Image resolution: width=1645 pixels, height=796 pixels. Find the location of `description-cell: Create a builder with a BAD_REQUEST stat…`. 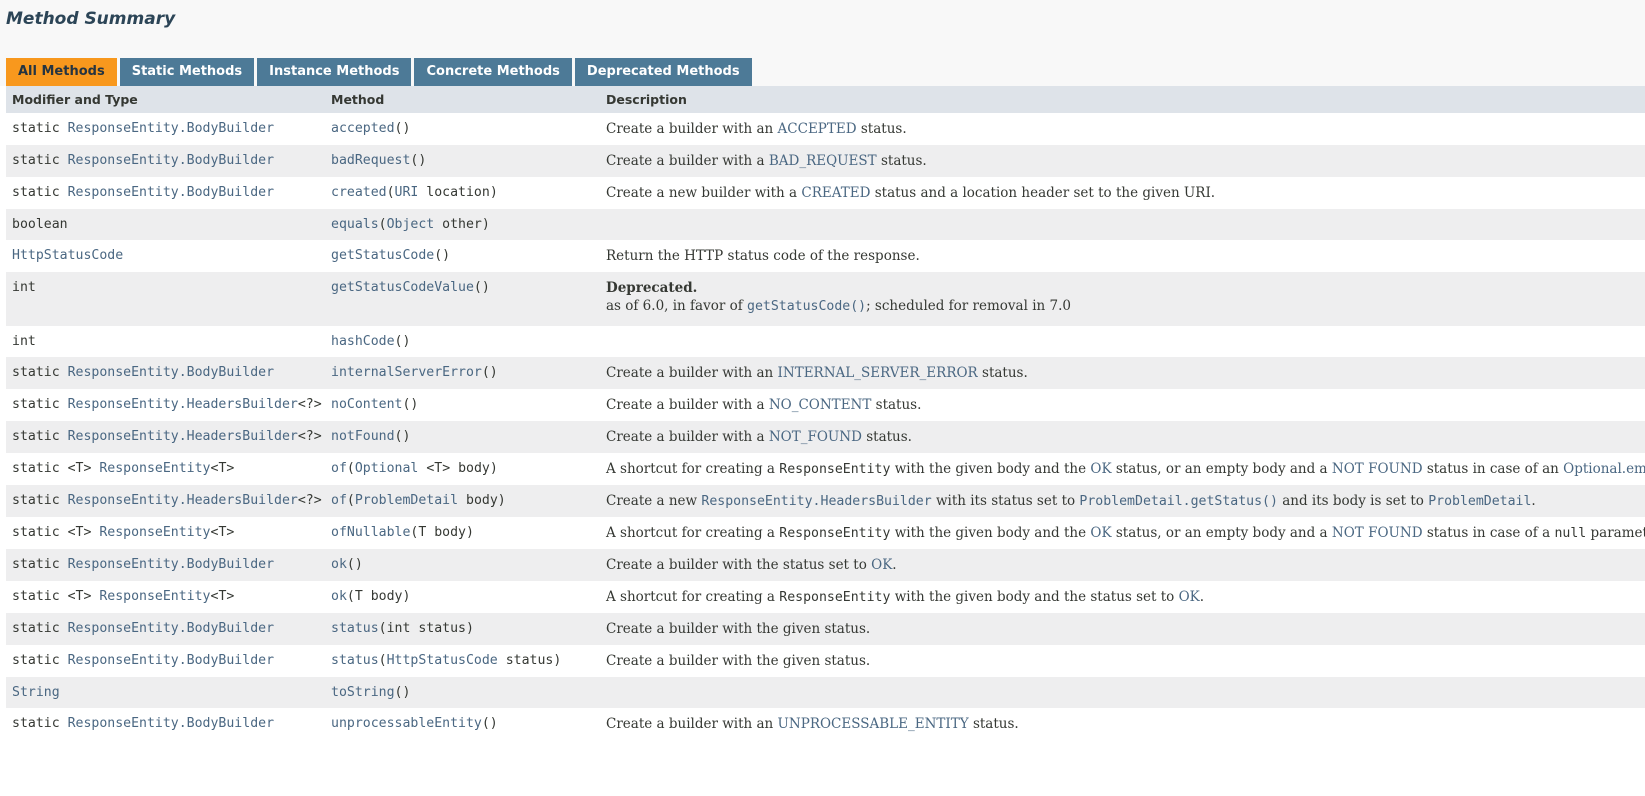

description-cell: Create a builder with a BAD_REQUEST stat… is located at coordinates (1122, 161).